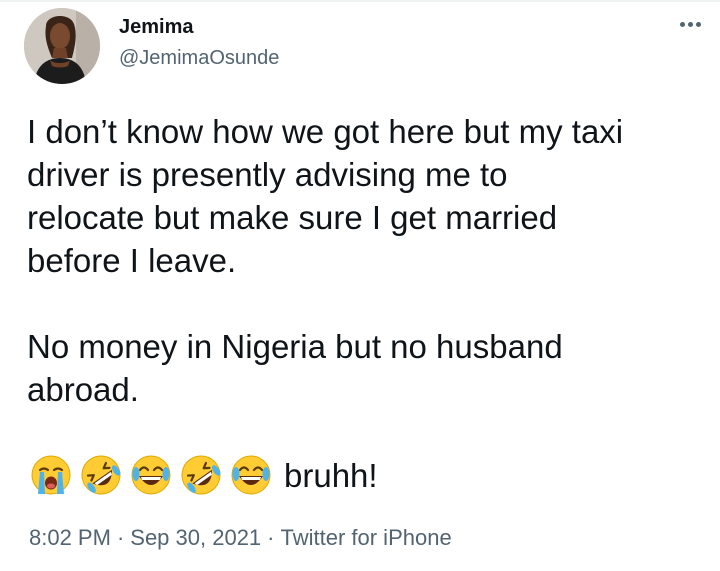 The height and width of the screenshot is (571, 720). What do you see at coordinates (51, 475) in the screenshot?
I see `loudly-crying-face-icon` at bounding box center [51, 475].